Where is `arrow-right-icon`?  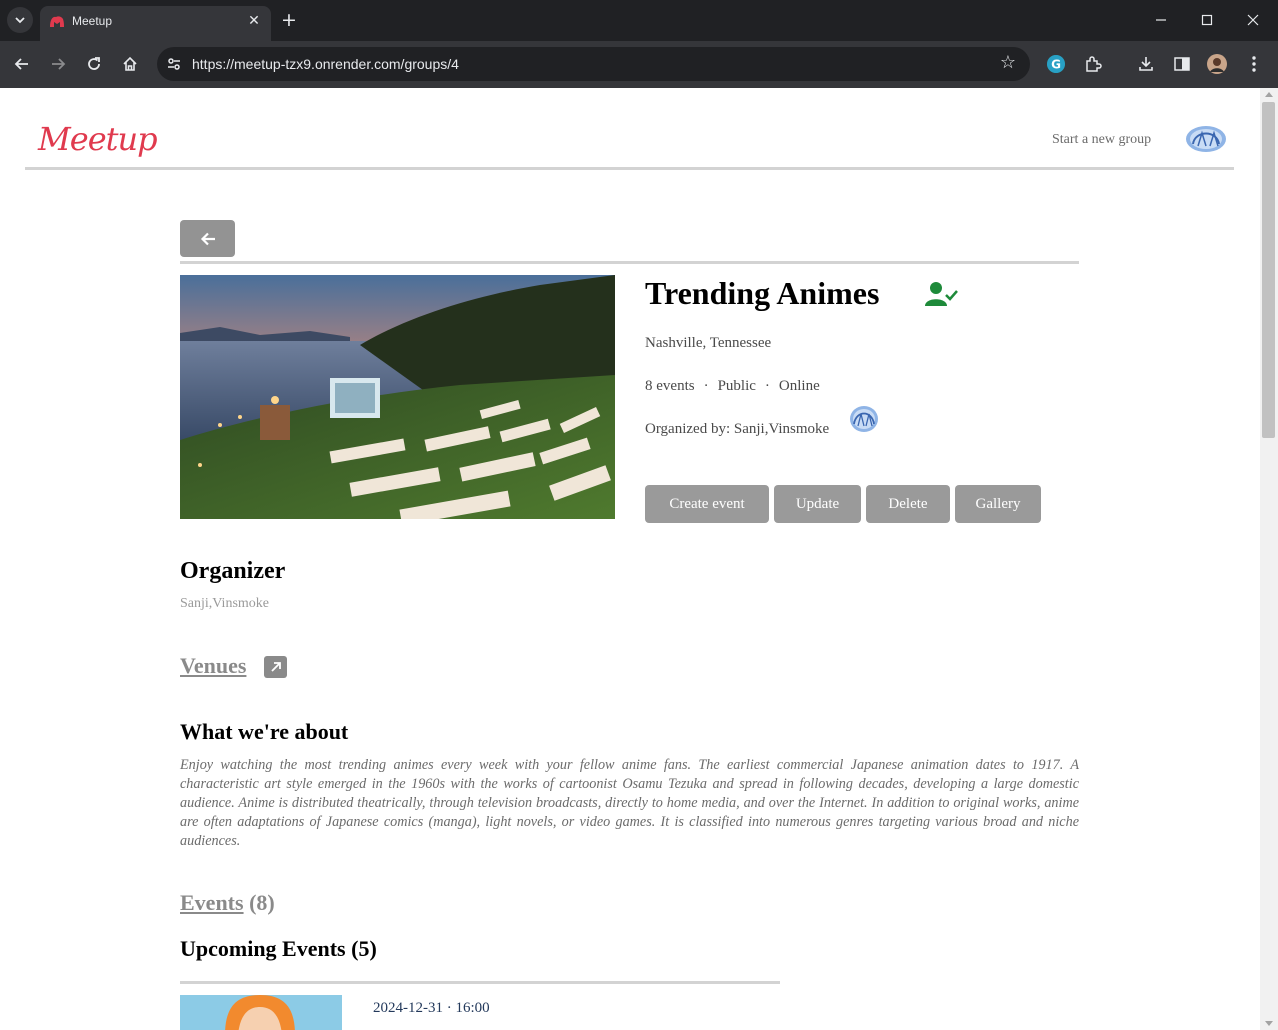 arrow-right-icon is located at coordinates (59, 64).